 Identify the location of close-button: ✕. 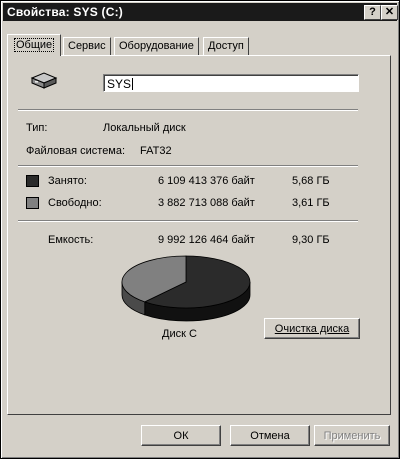
(389, 12).